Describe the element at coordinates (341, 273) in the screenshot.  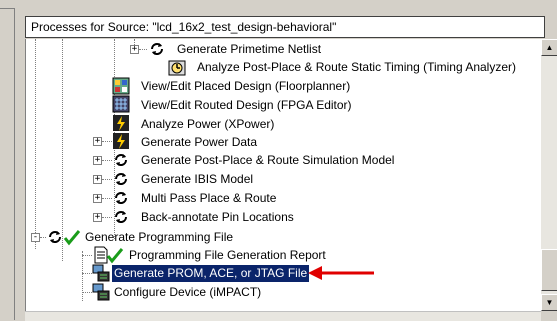
I see `red-arrow-icon` at that location.